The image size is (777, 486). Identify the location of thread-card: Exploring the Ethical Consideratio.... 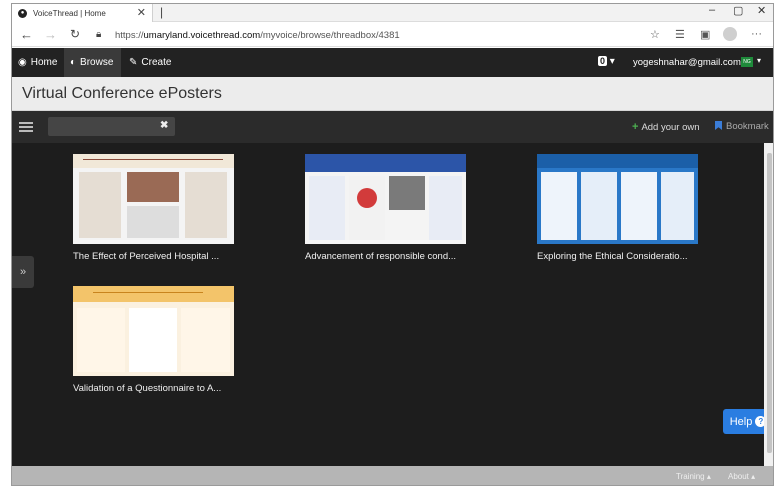
(622, 208).